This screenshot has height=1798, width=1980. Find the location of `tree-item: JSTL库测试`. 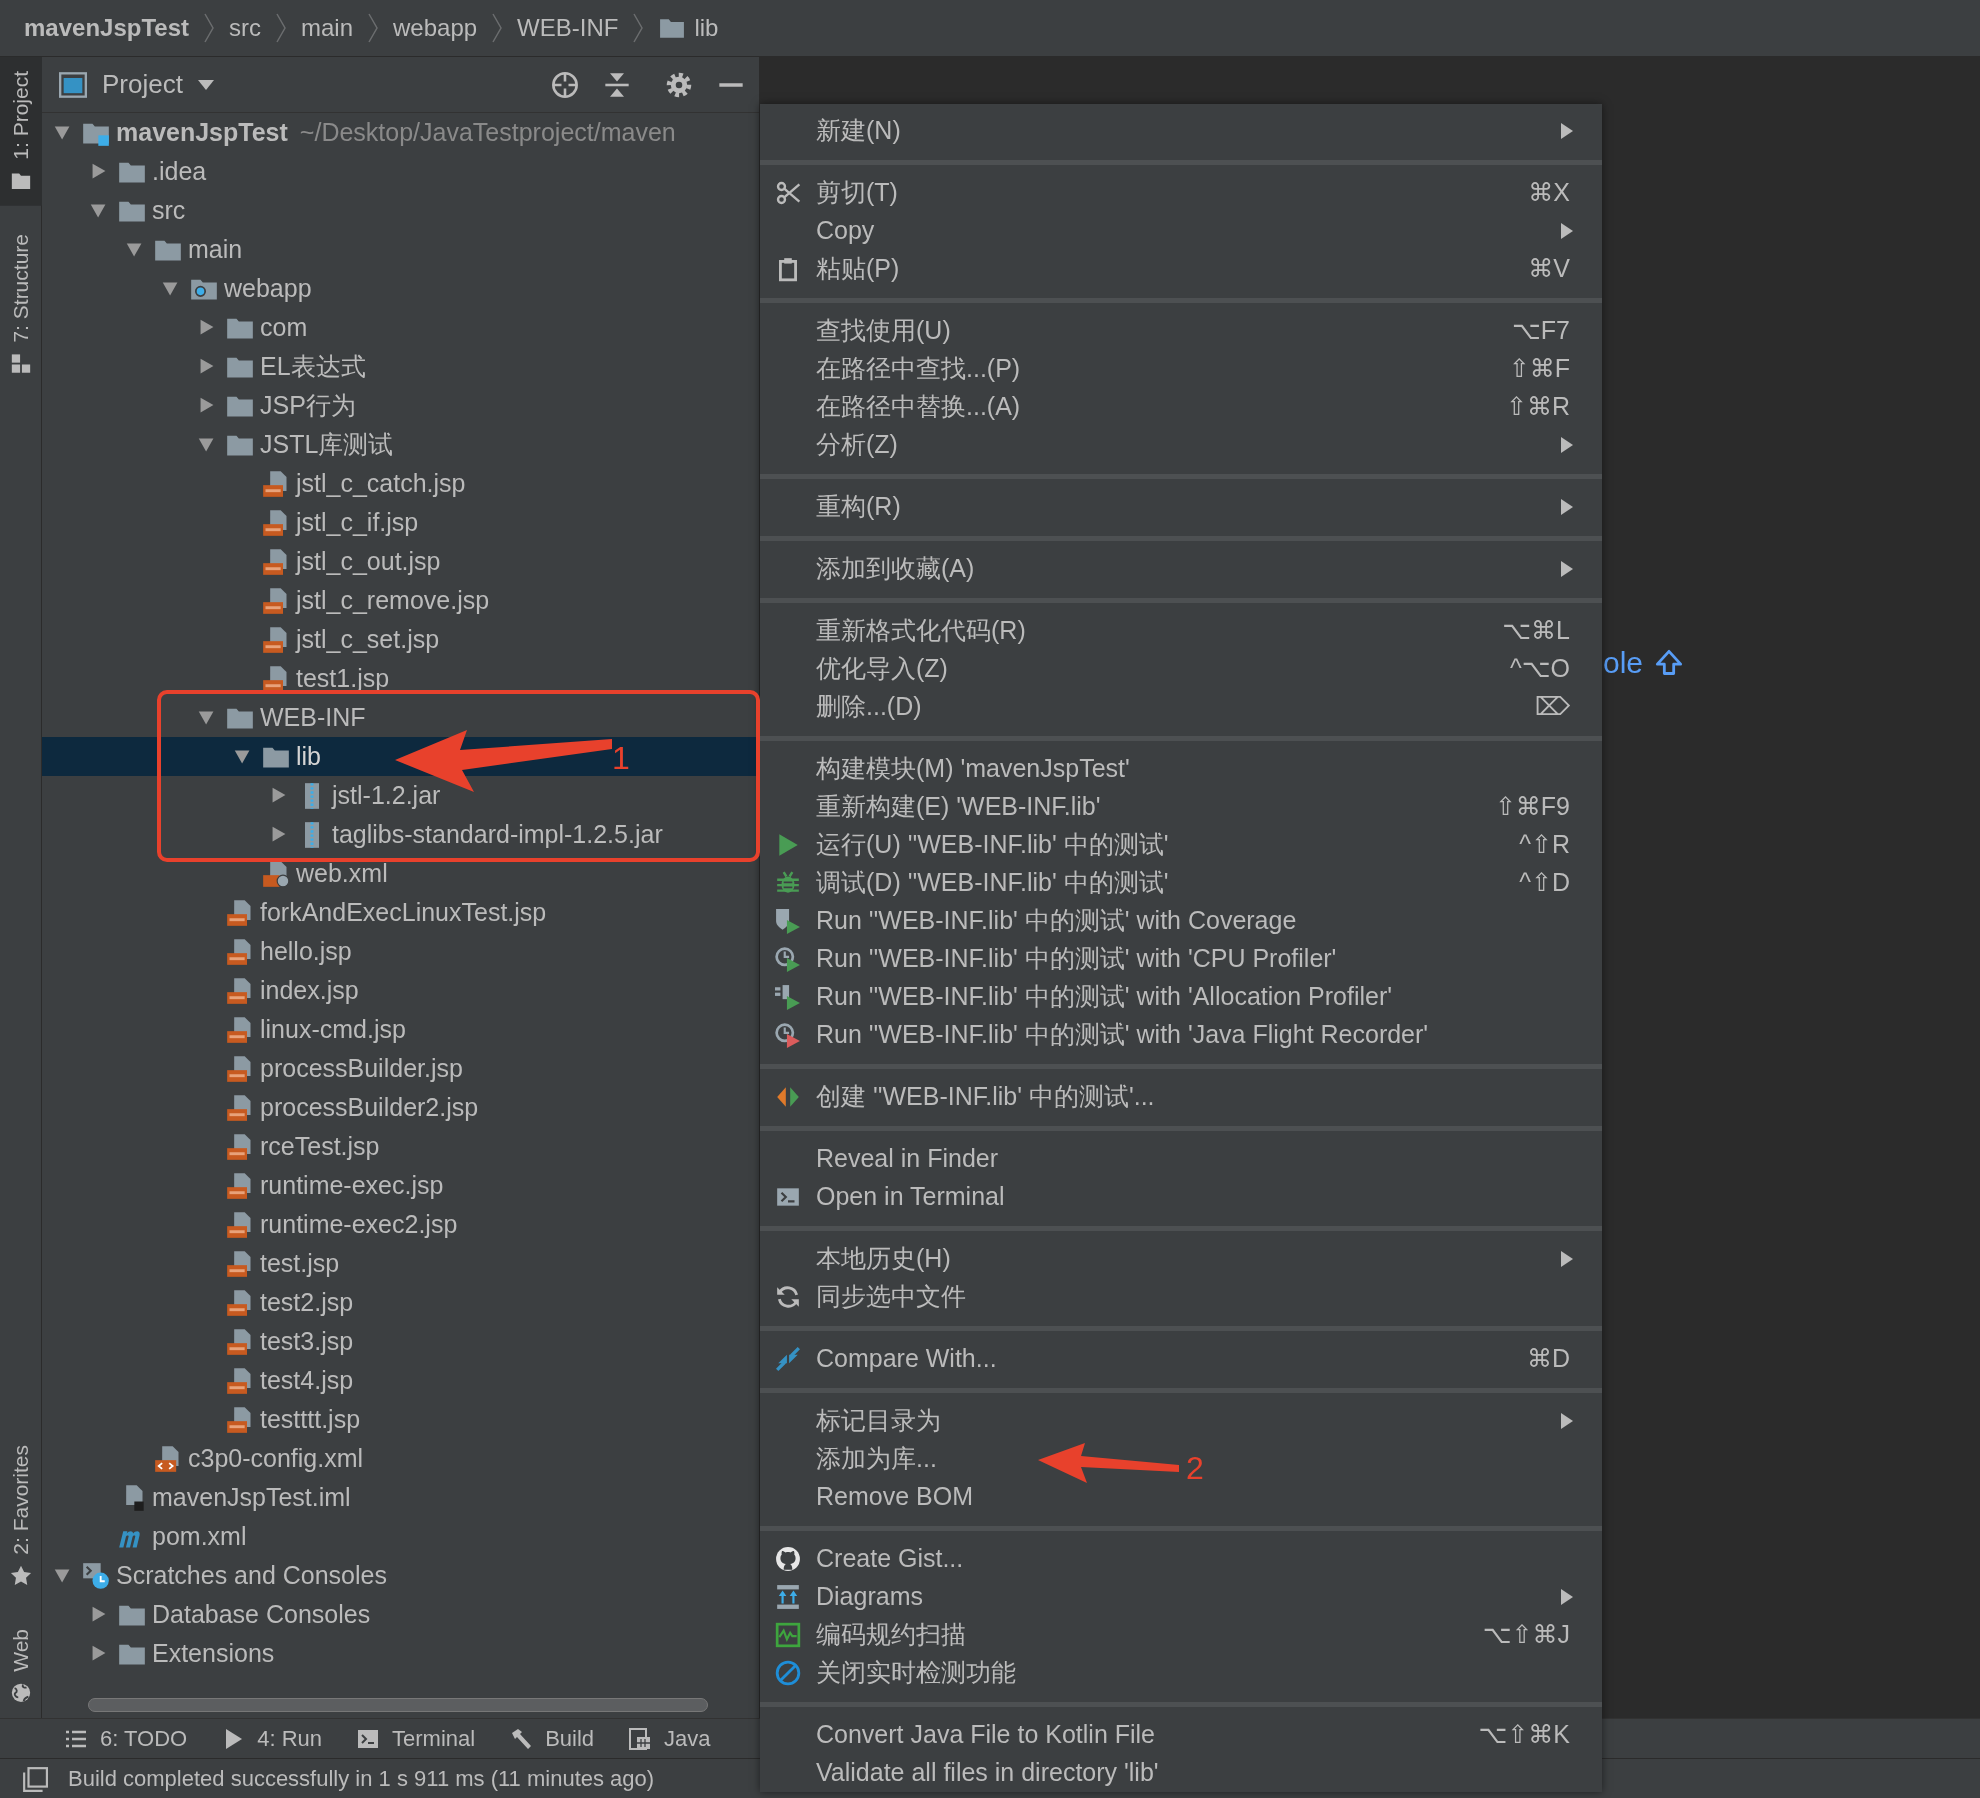

tree-item: JSTL库测试 is located at coordinates (327, 444).